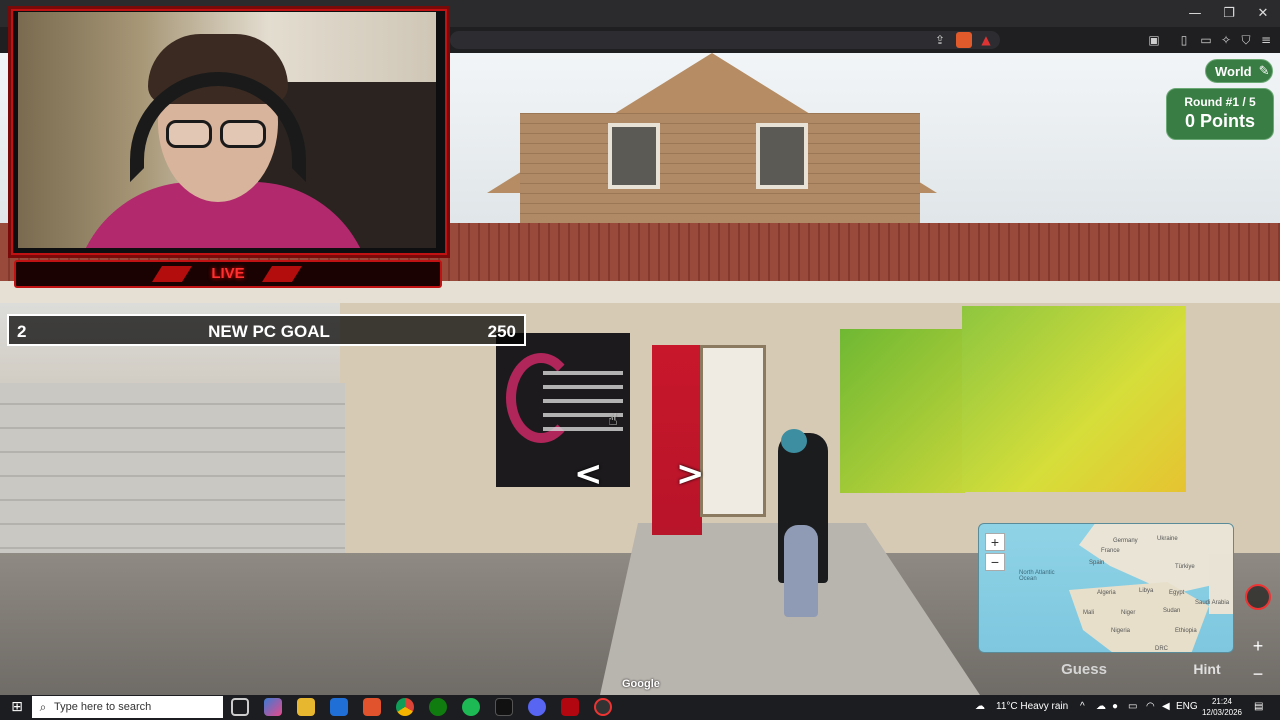 The image size is (1280, 720). What do you see at coordinates (964, 40) in the screenshot?
I see `brave-shield-icon` at bounding box center [964, 40].